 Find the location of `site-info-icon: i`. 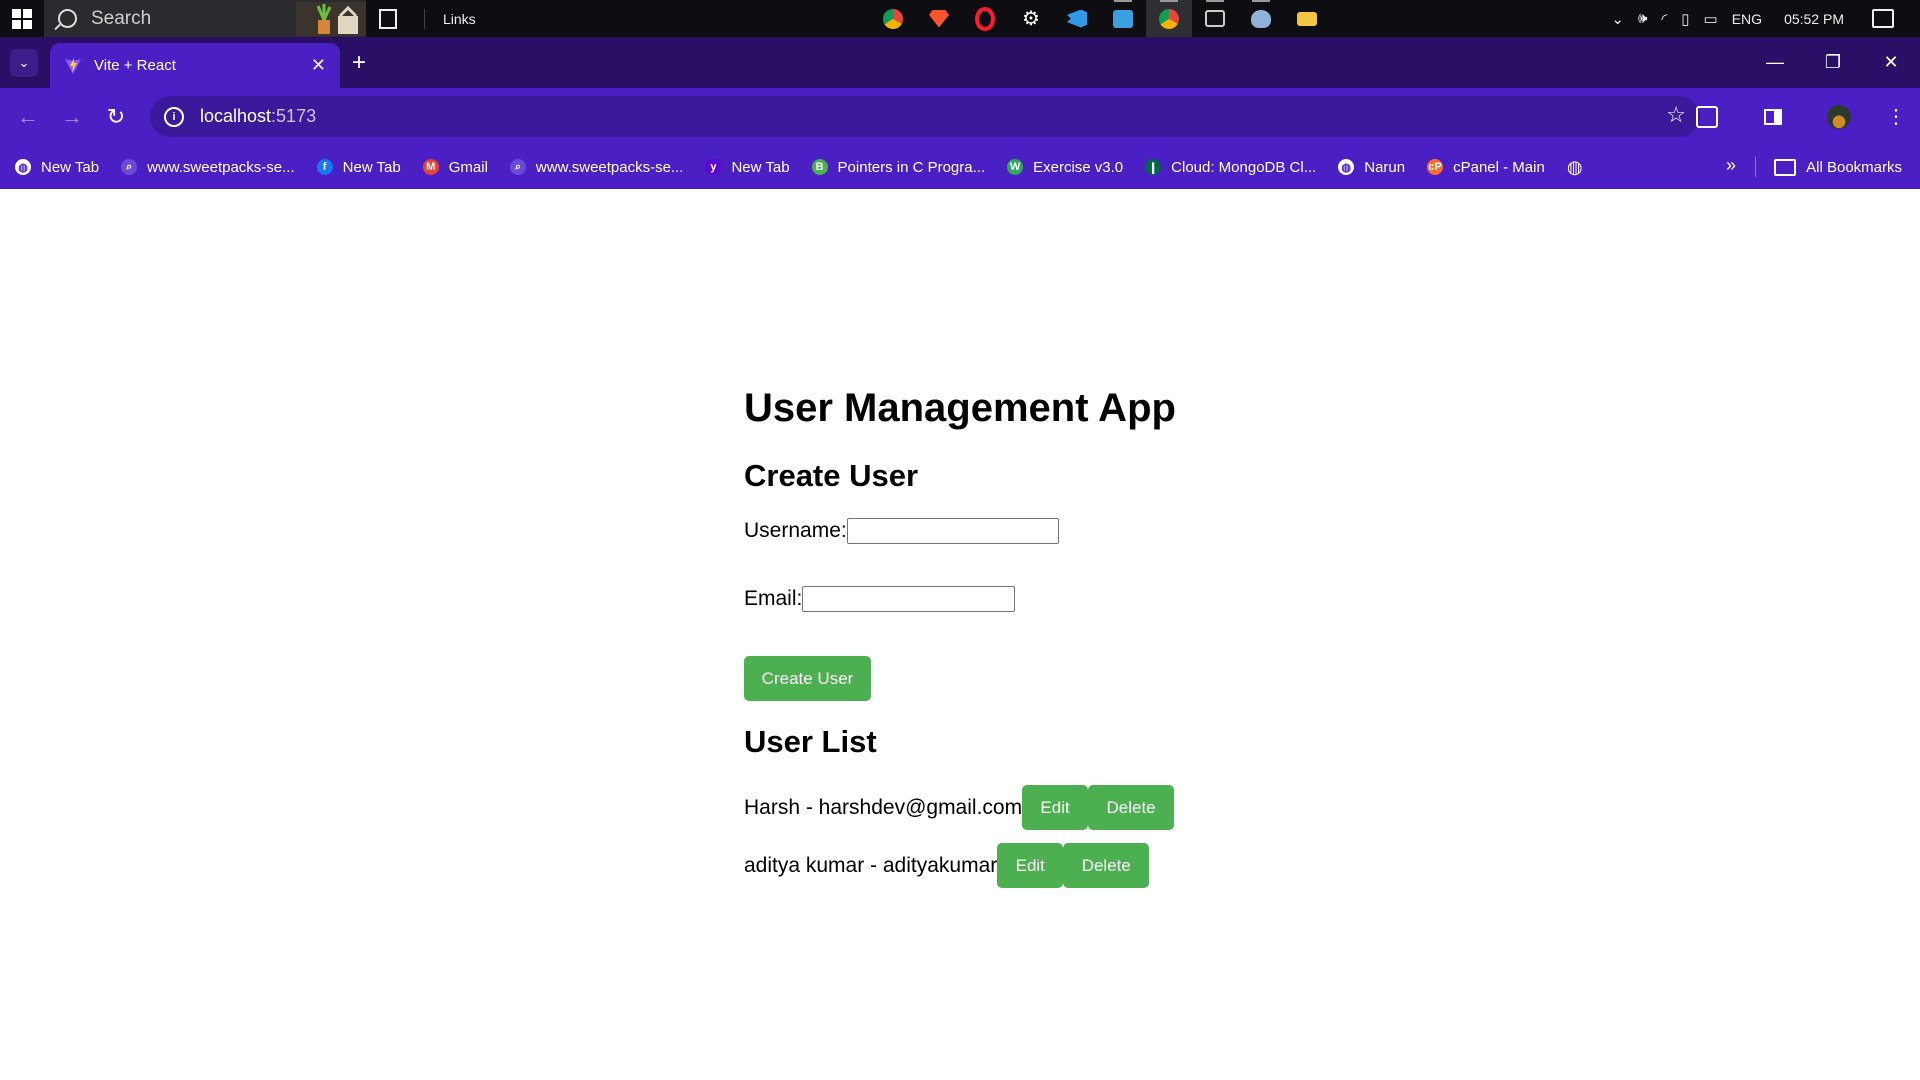

site-info-icon: i is located at coordinates (174, 116).